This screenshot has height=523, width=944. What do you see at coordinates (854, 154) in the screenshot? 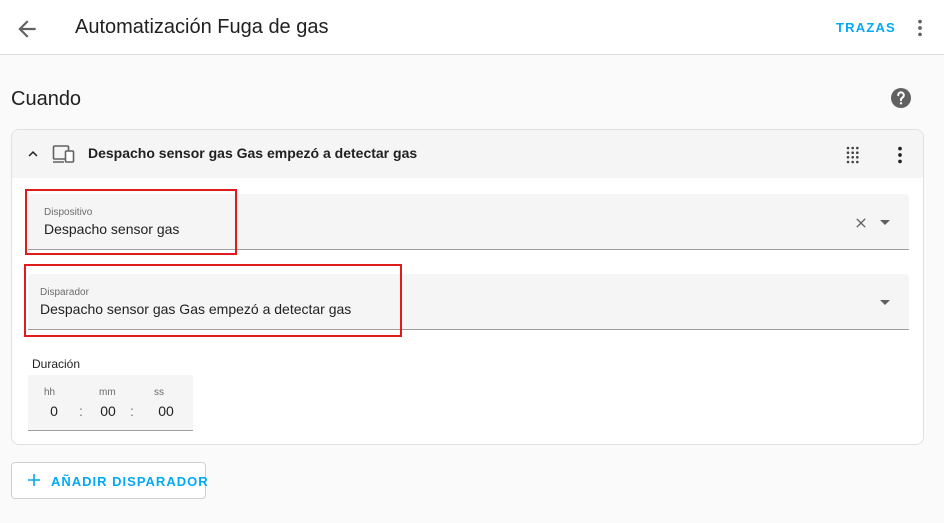
I see `drag-handle-icon` at bounding box center [854, 154].